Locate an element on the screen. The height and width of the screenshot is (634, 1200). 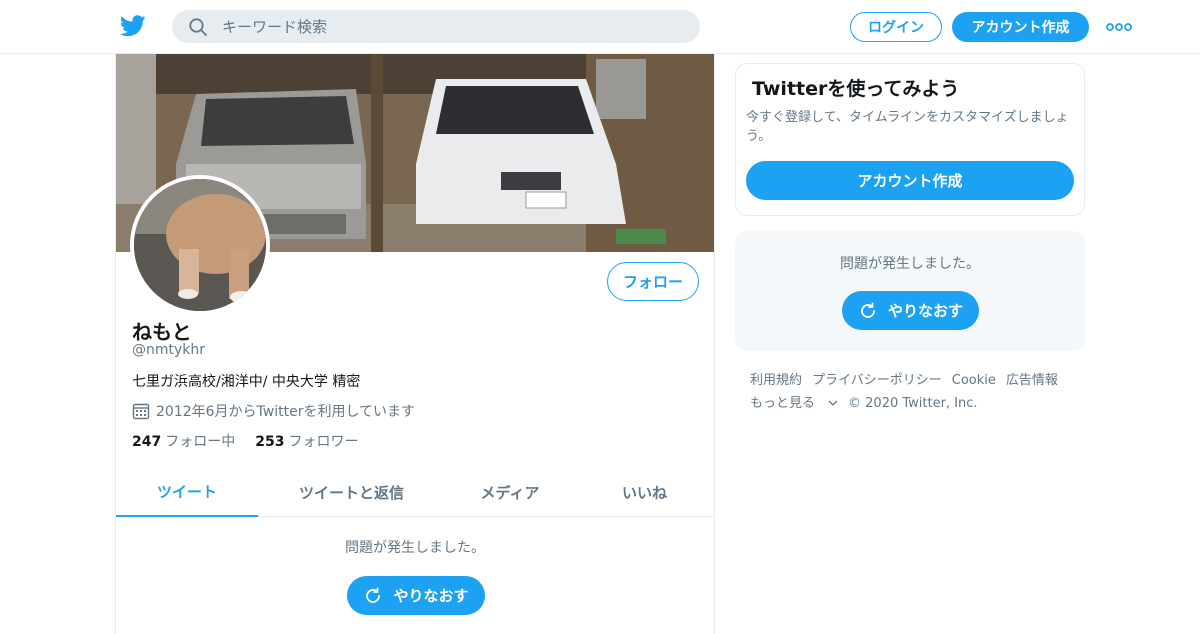
calendar-icon is located at coordinates (141, 411).